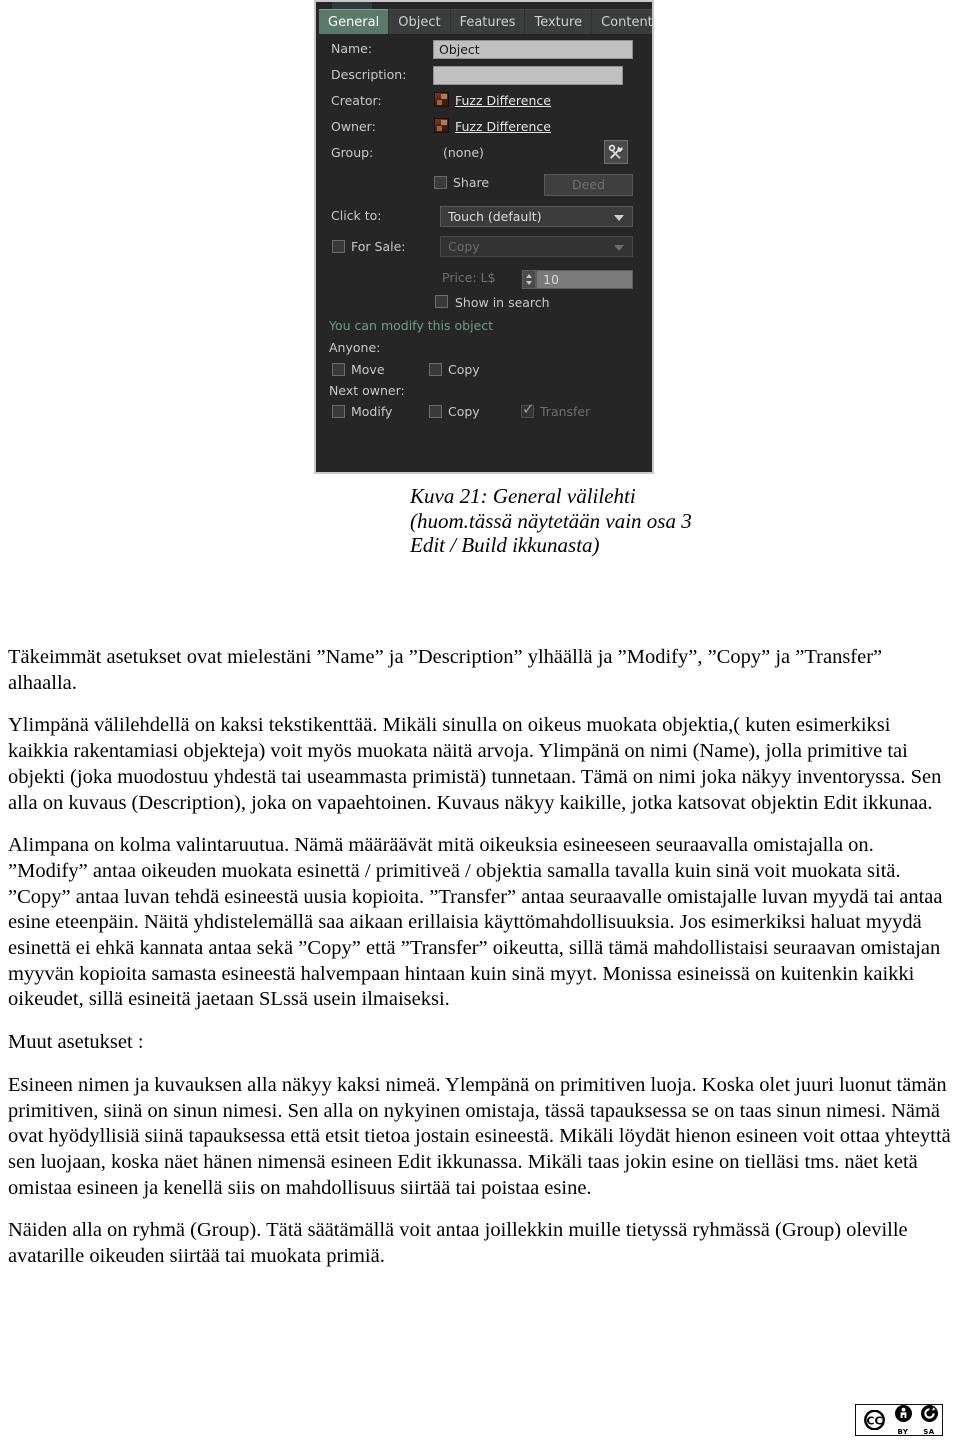 The height and width of the screenshot is (1448, 960). Describe the element at coordinates (435, 369) in the screenshot. I see `anyone-copy-checkbox` at that location.